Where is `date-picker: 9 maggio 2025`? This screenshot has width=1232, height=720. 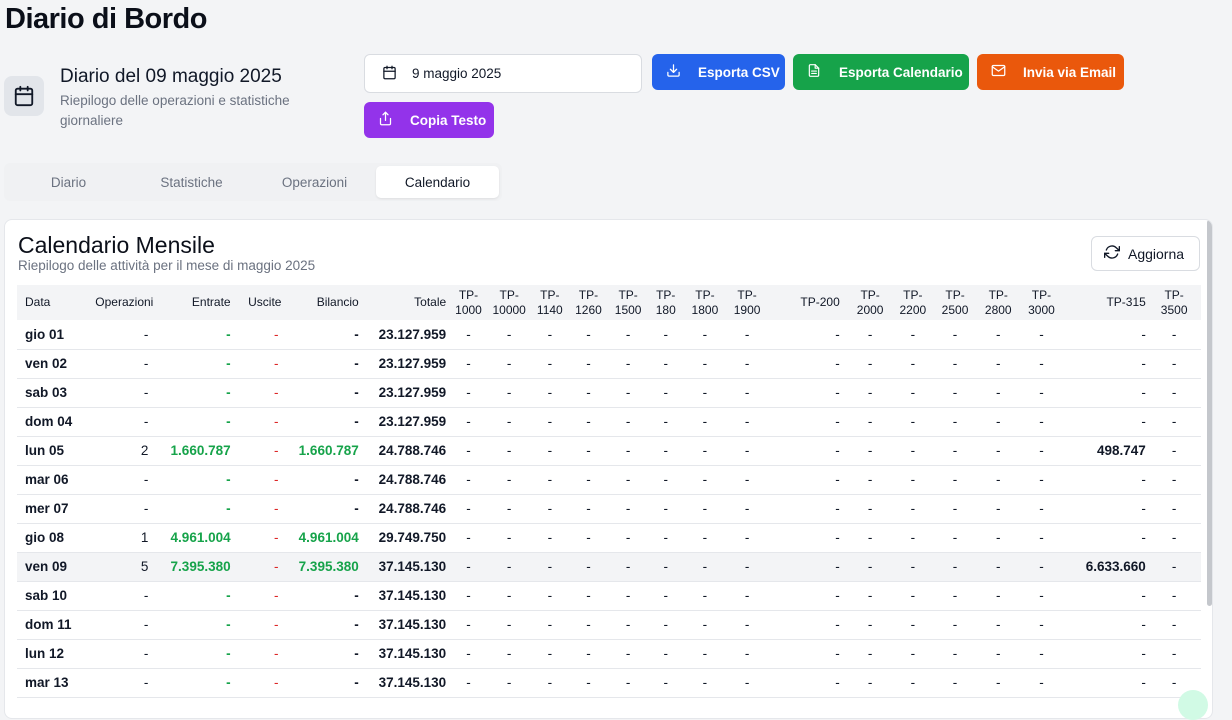
date-picker: 9 maggio 2025 is located at coordinates (503, 73).